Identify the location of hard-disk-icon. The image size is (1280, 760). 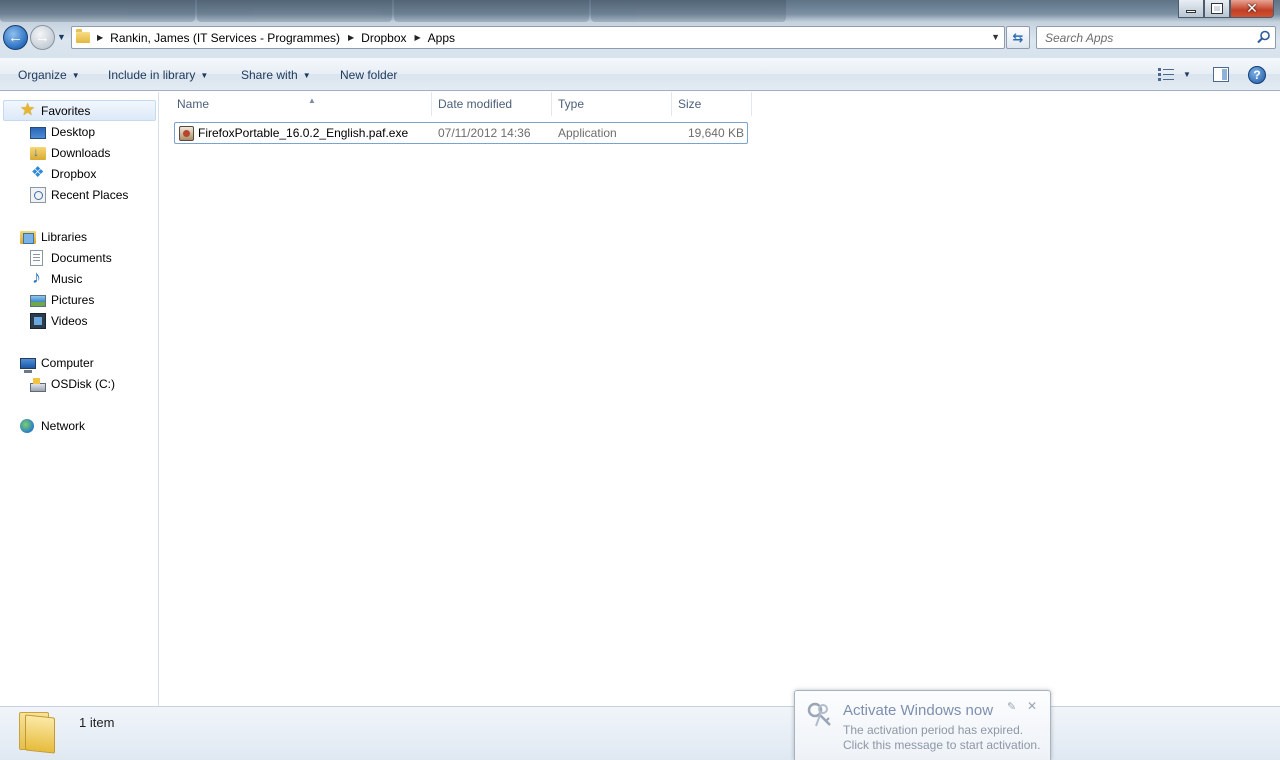
(38, 384).